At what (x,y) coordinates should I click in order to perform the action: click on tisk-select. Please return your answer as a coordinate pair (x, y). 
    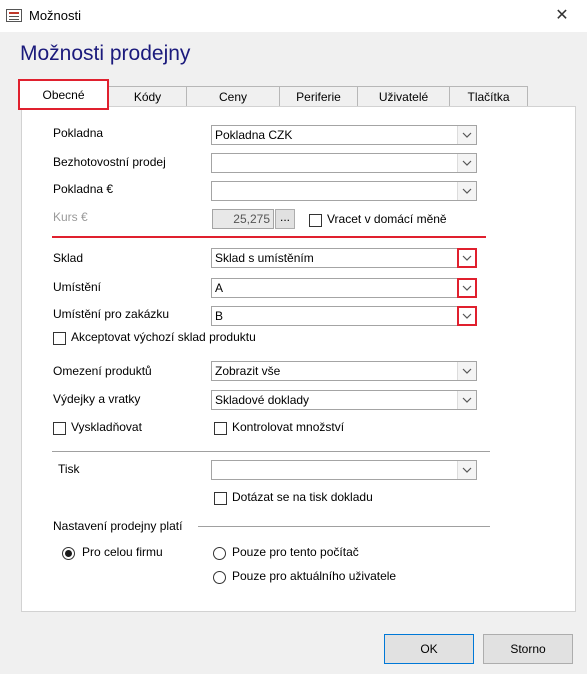
    Looking at the image, I should click on (344, 470).